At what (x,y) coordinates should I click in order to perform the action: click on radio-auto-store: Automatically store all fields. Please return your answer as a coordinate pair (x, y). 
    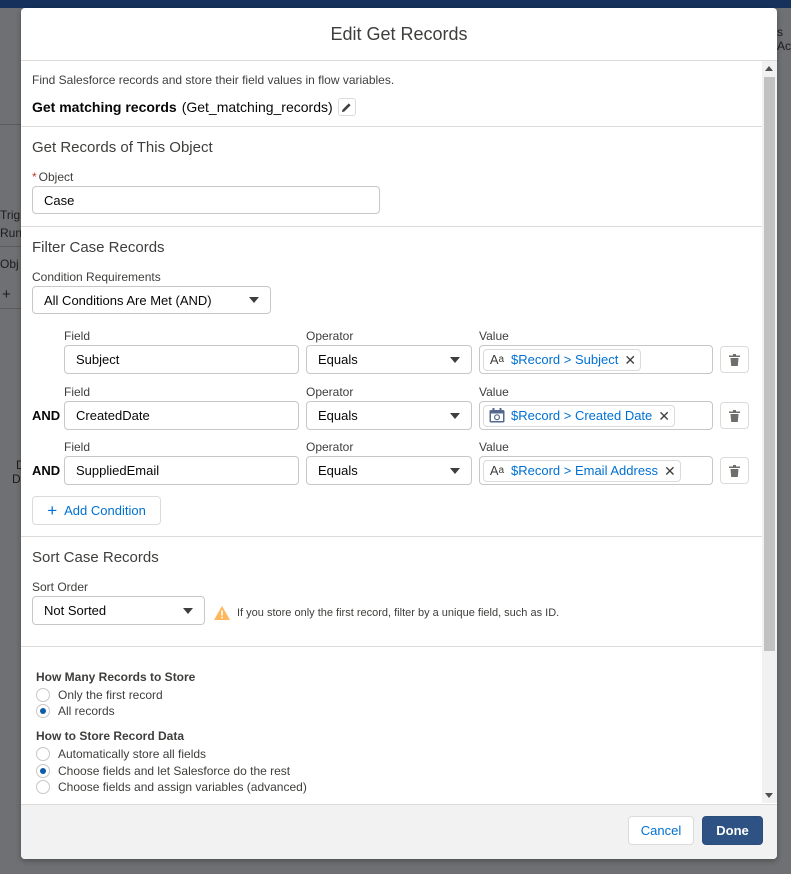
    Looking at the image, I should click on (121, 754).